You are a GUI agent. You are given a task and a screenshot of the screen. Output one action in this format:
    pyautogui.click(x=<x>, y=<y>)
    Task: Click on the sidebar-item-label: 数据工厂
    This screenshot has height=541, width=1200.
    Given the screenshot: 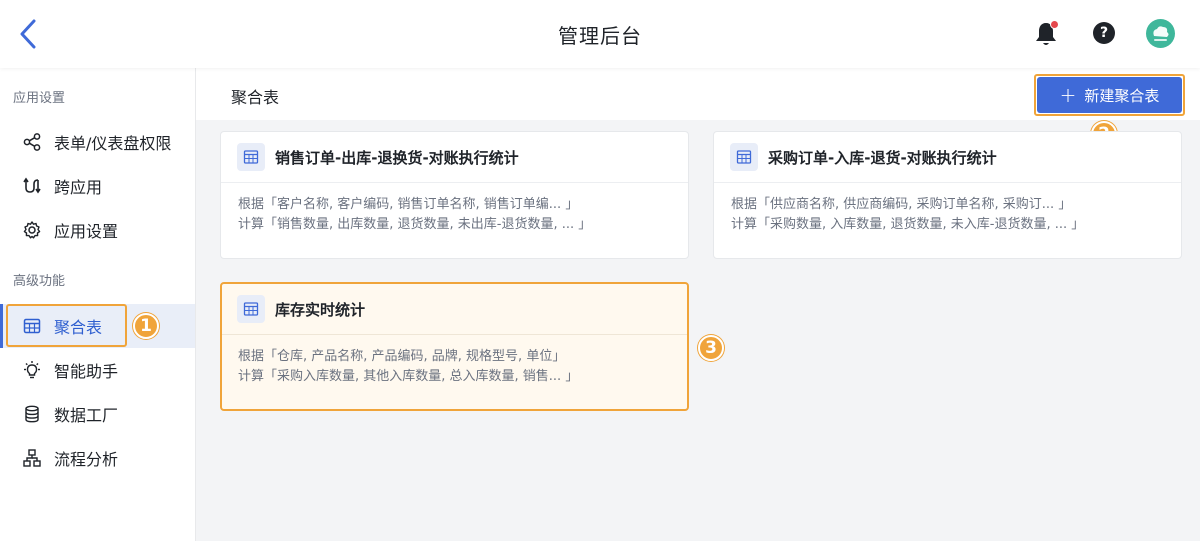 What is the action you would take?
    pyautogui.click(x=86, y=415)
    